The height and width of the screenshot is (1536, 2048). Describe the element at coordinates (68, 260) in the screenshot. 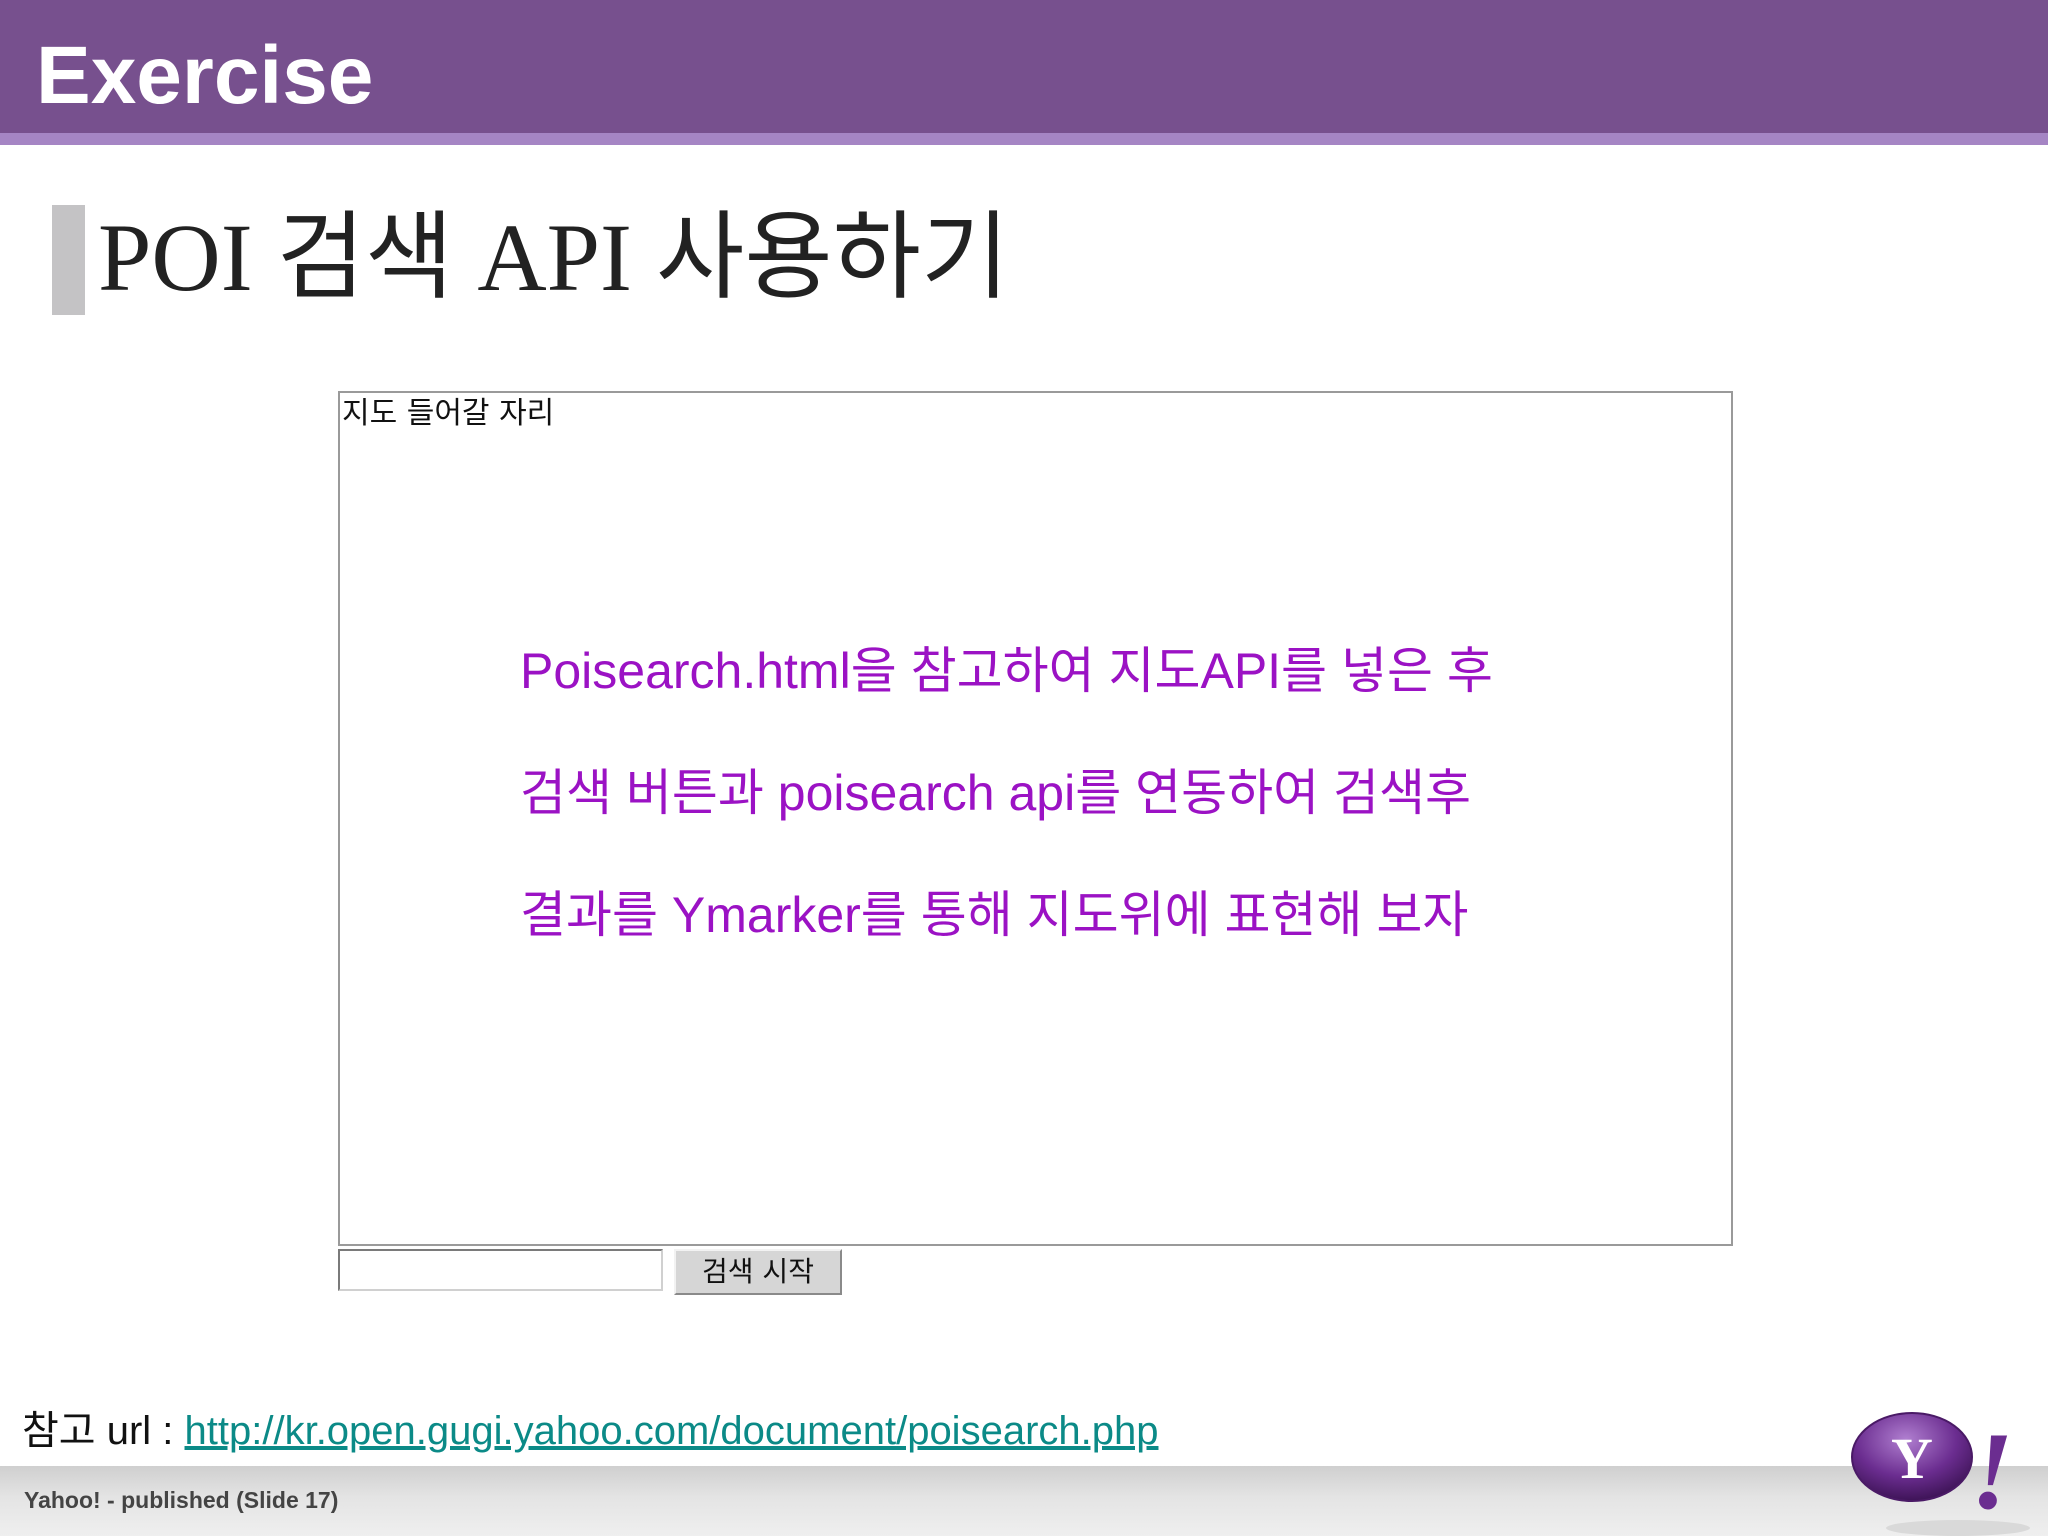

I see `title-accent-bar` at that location.